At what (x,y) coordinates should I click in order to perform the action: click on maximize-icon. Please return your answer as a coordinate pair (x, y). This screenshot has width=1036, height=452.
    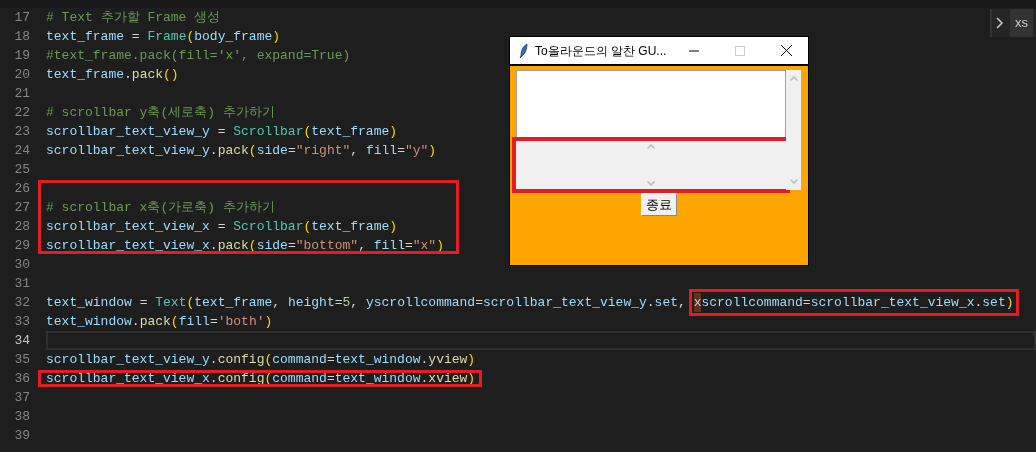
    Looking at the image, I should click on (740, 50).